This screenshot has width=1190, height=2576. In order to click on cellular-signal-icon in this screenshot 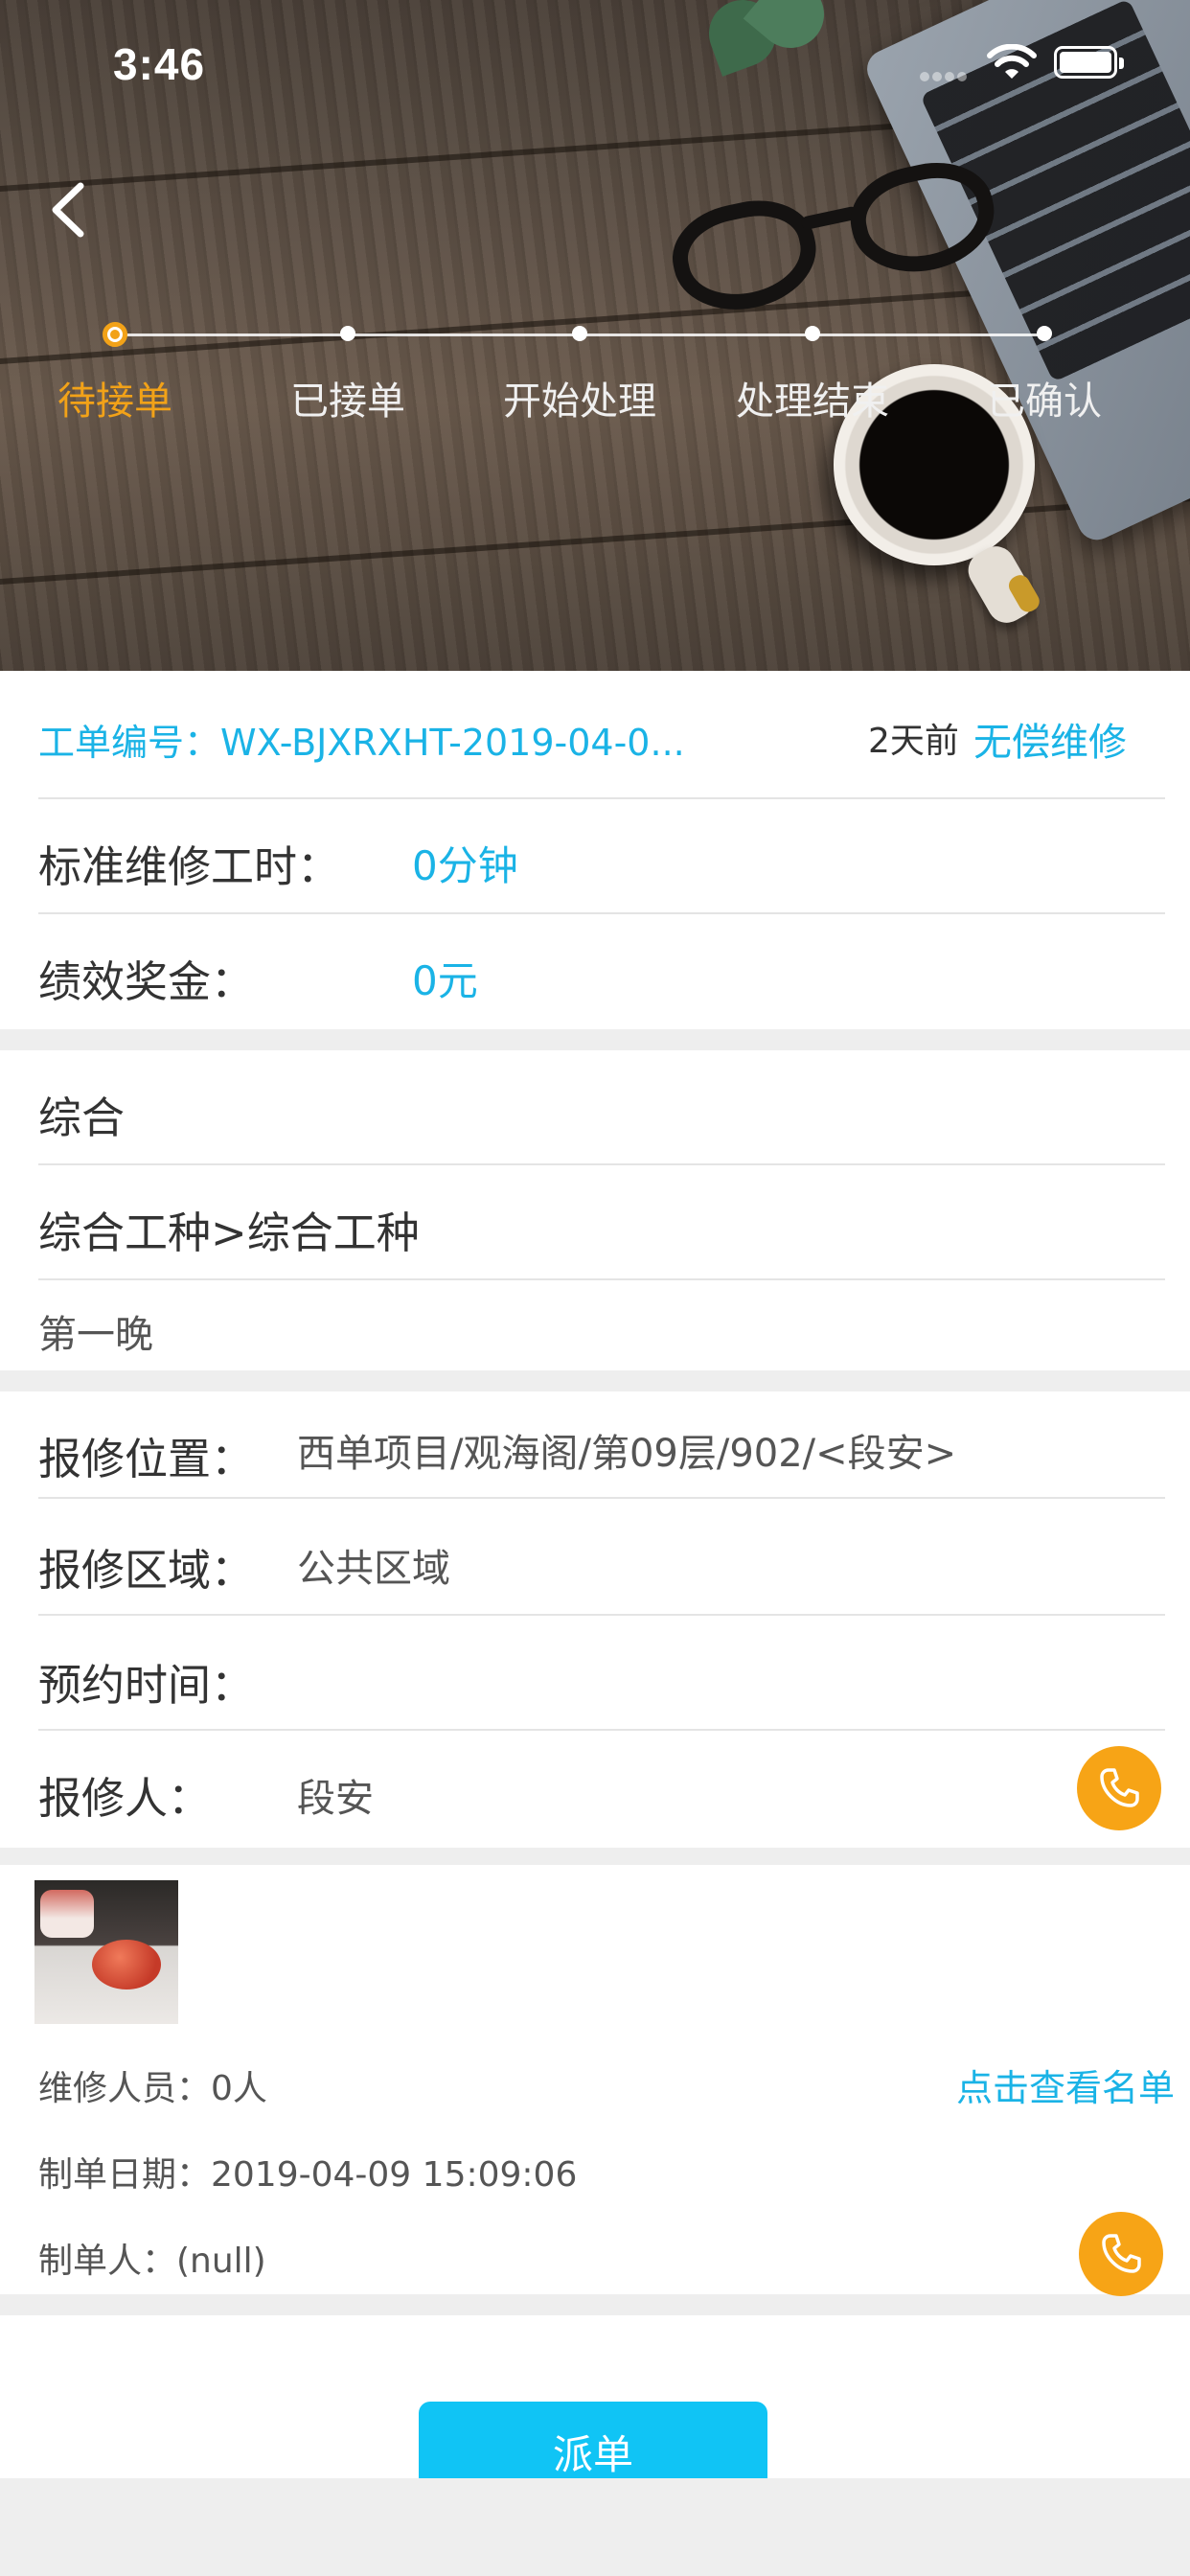, I will do `click(947, 74)`.